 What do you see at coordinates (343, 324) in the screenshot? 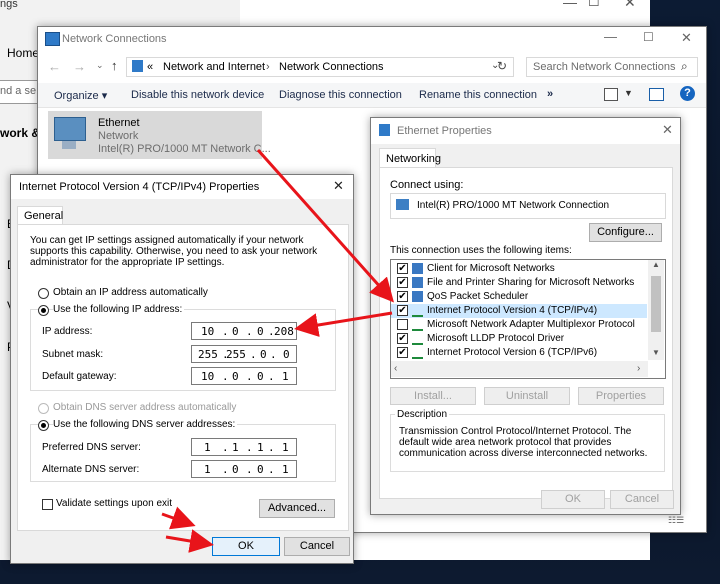
I see `arrow-to-ip-address` at bounding box center [343, 324].